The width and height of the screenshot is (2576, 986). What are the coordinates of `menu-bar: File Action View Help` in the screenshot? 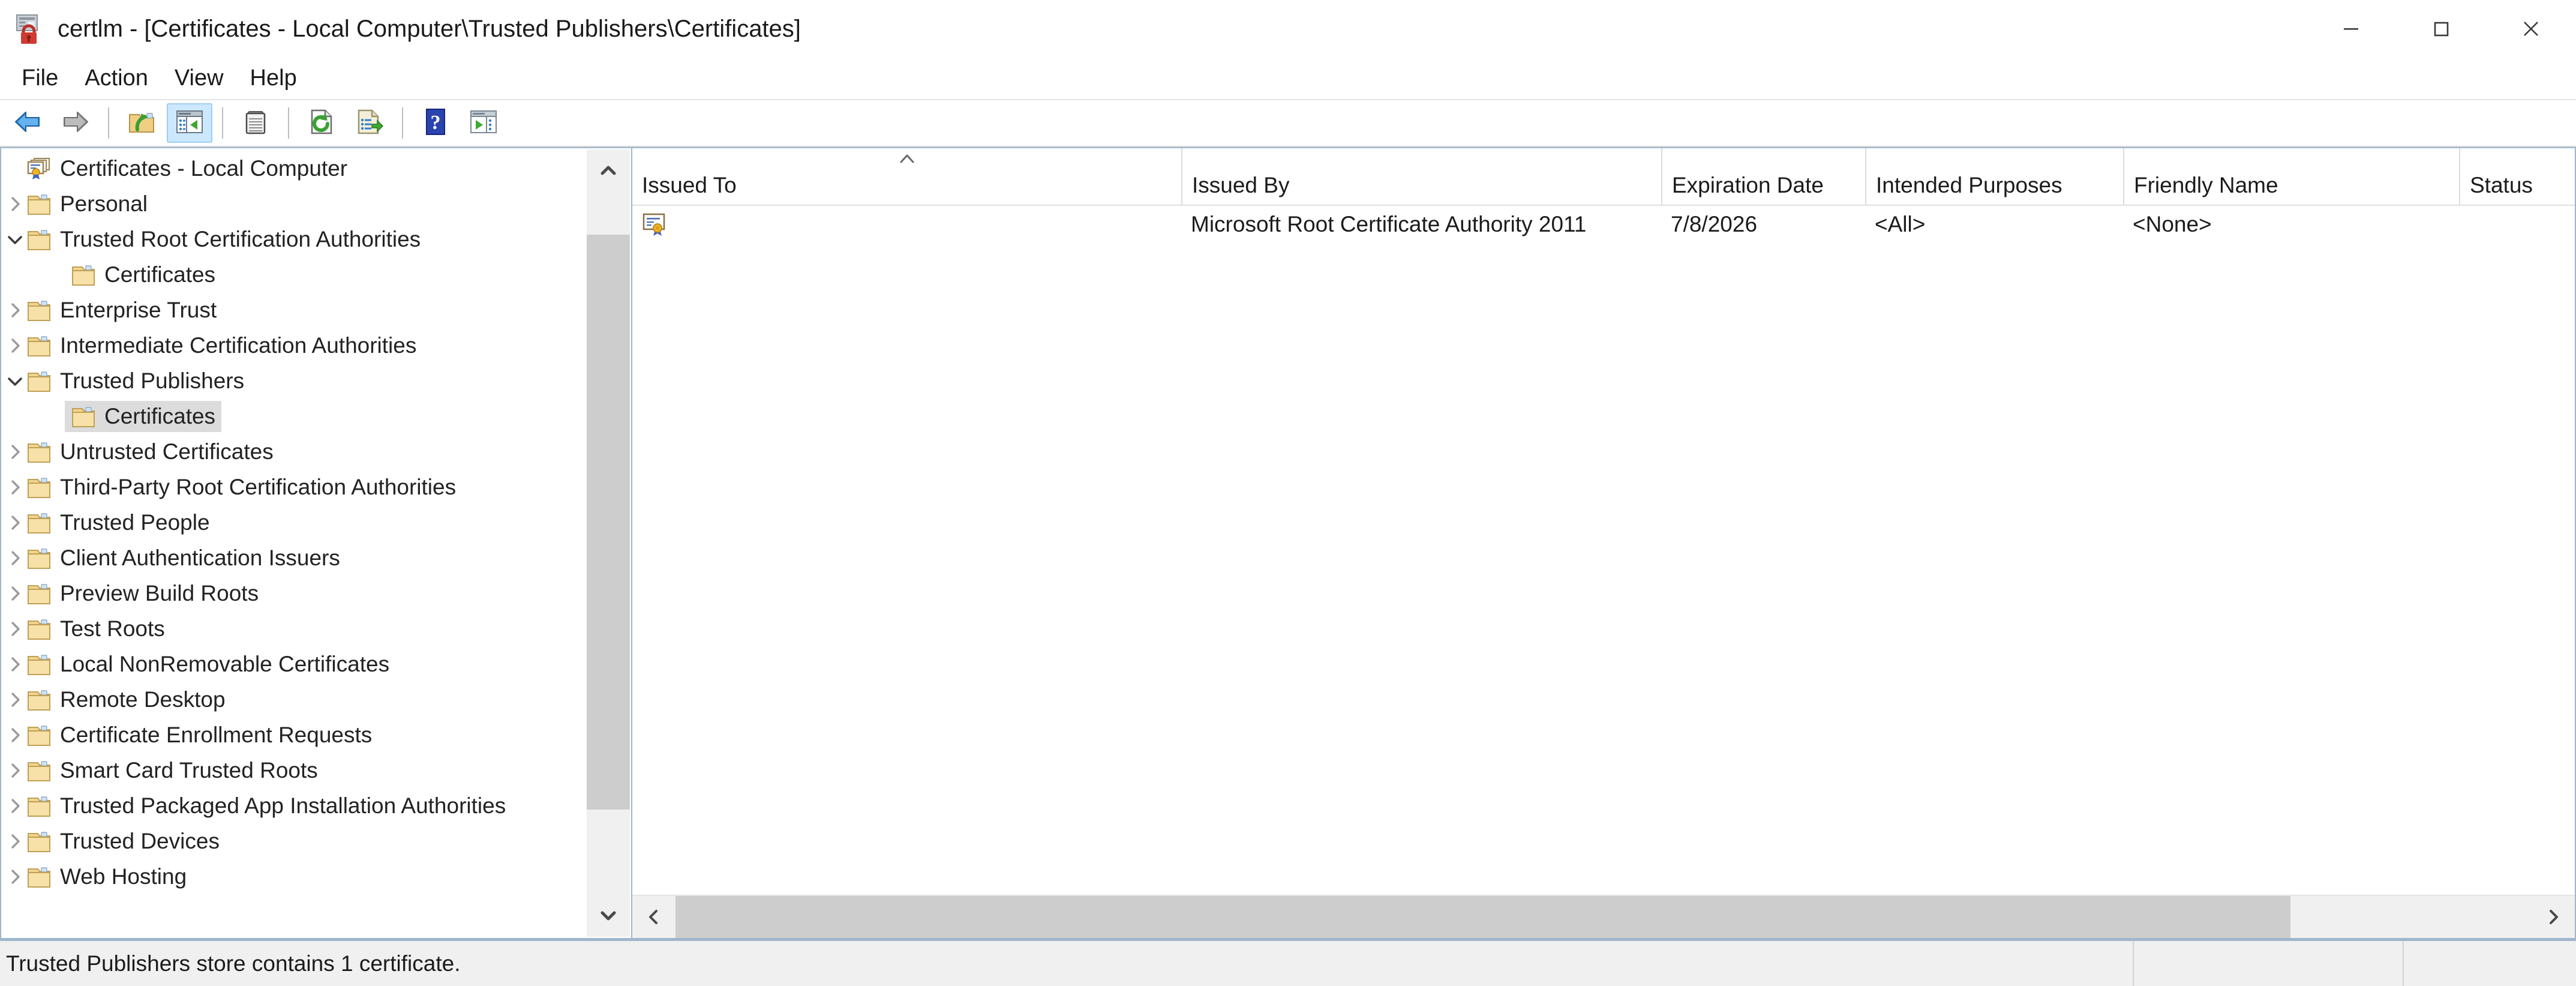 It's located at (1288, 78).